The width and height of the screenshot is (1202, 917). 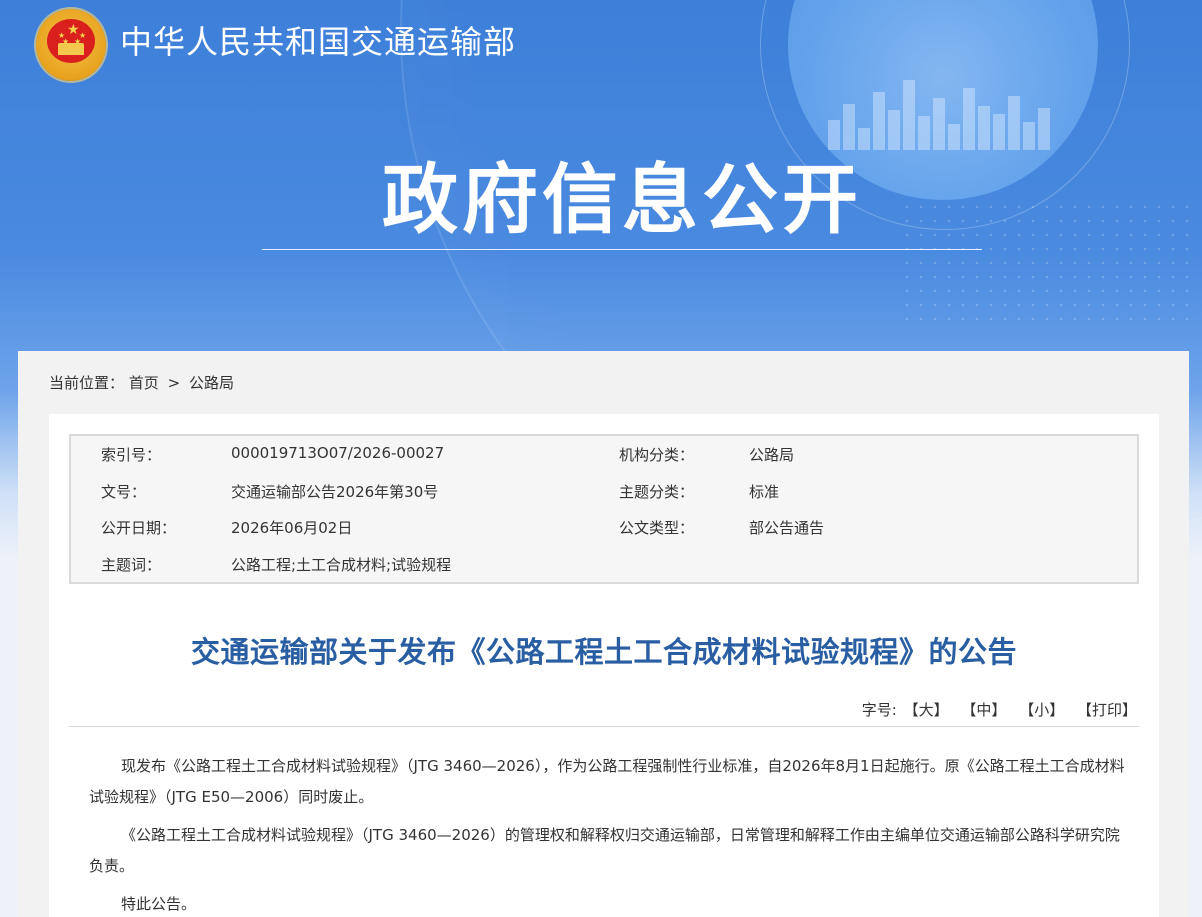 I want to click on print-button: 【打印】, so click(x=1107, y=710).